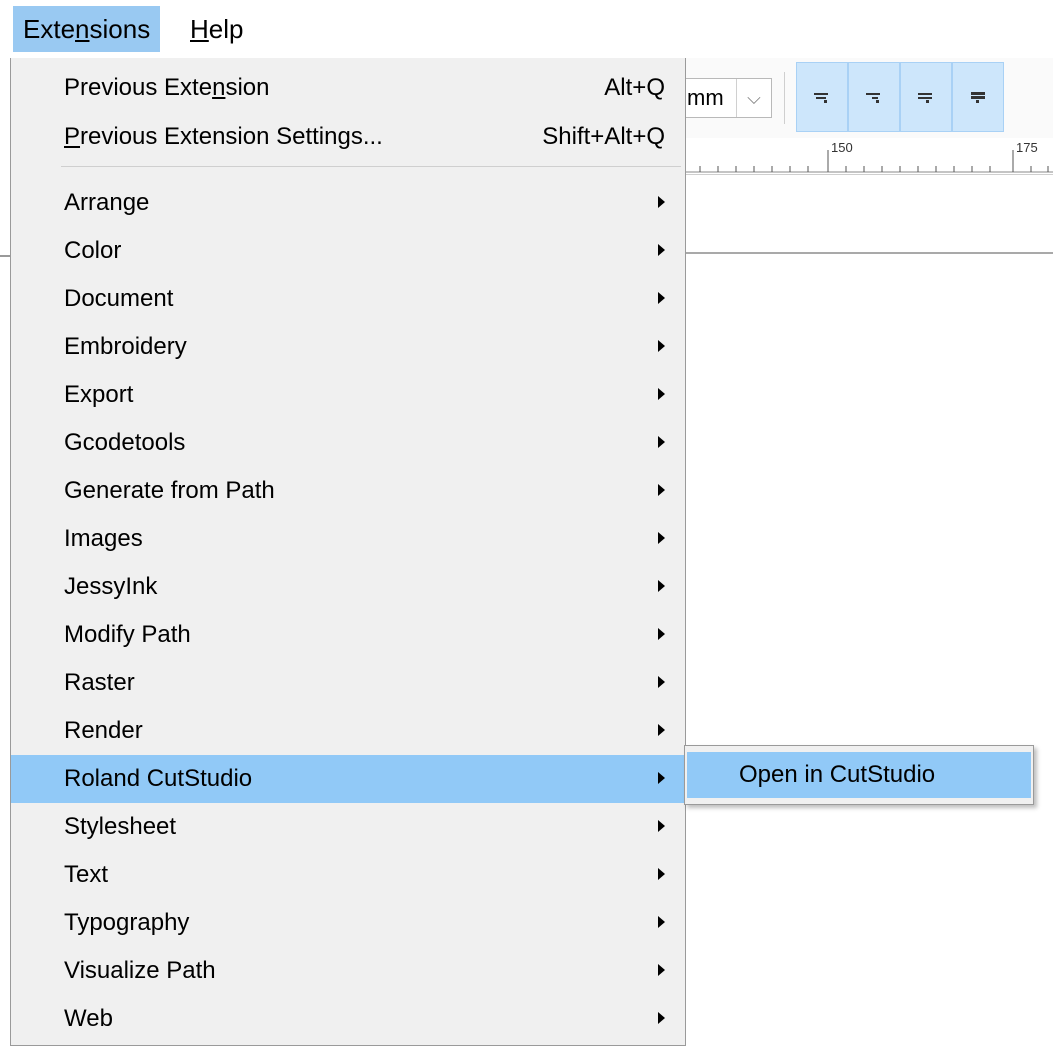 The height and width of the screenshot is (1046, 1053). Describe the element at coordinates (348, 539) in the screenshot. I see `menu-item-images: Images` at that location.